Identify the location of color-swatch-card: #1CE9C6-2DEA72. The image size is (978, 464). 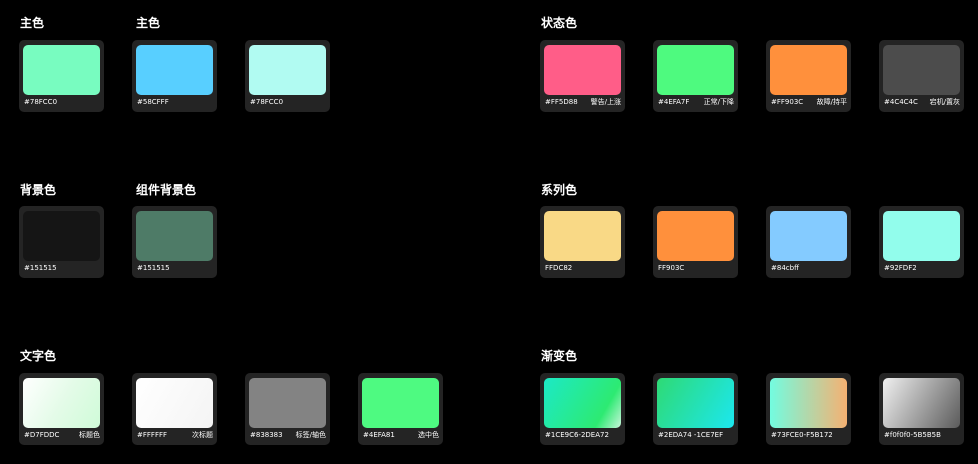
(582, 409).